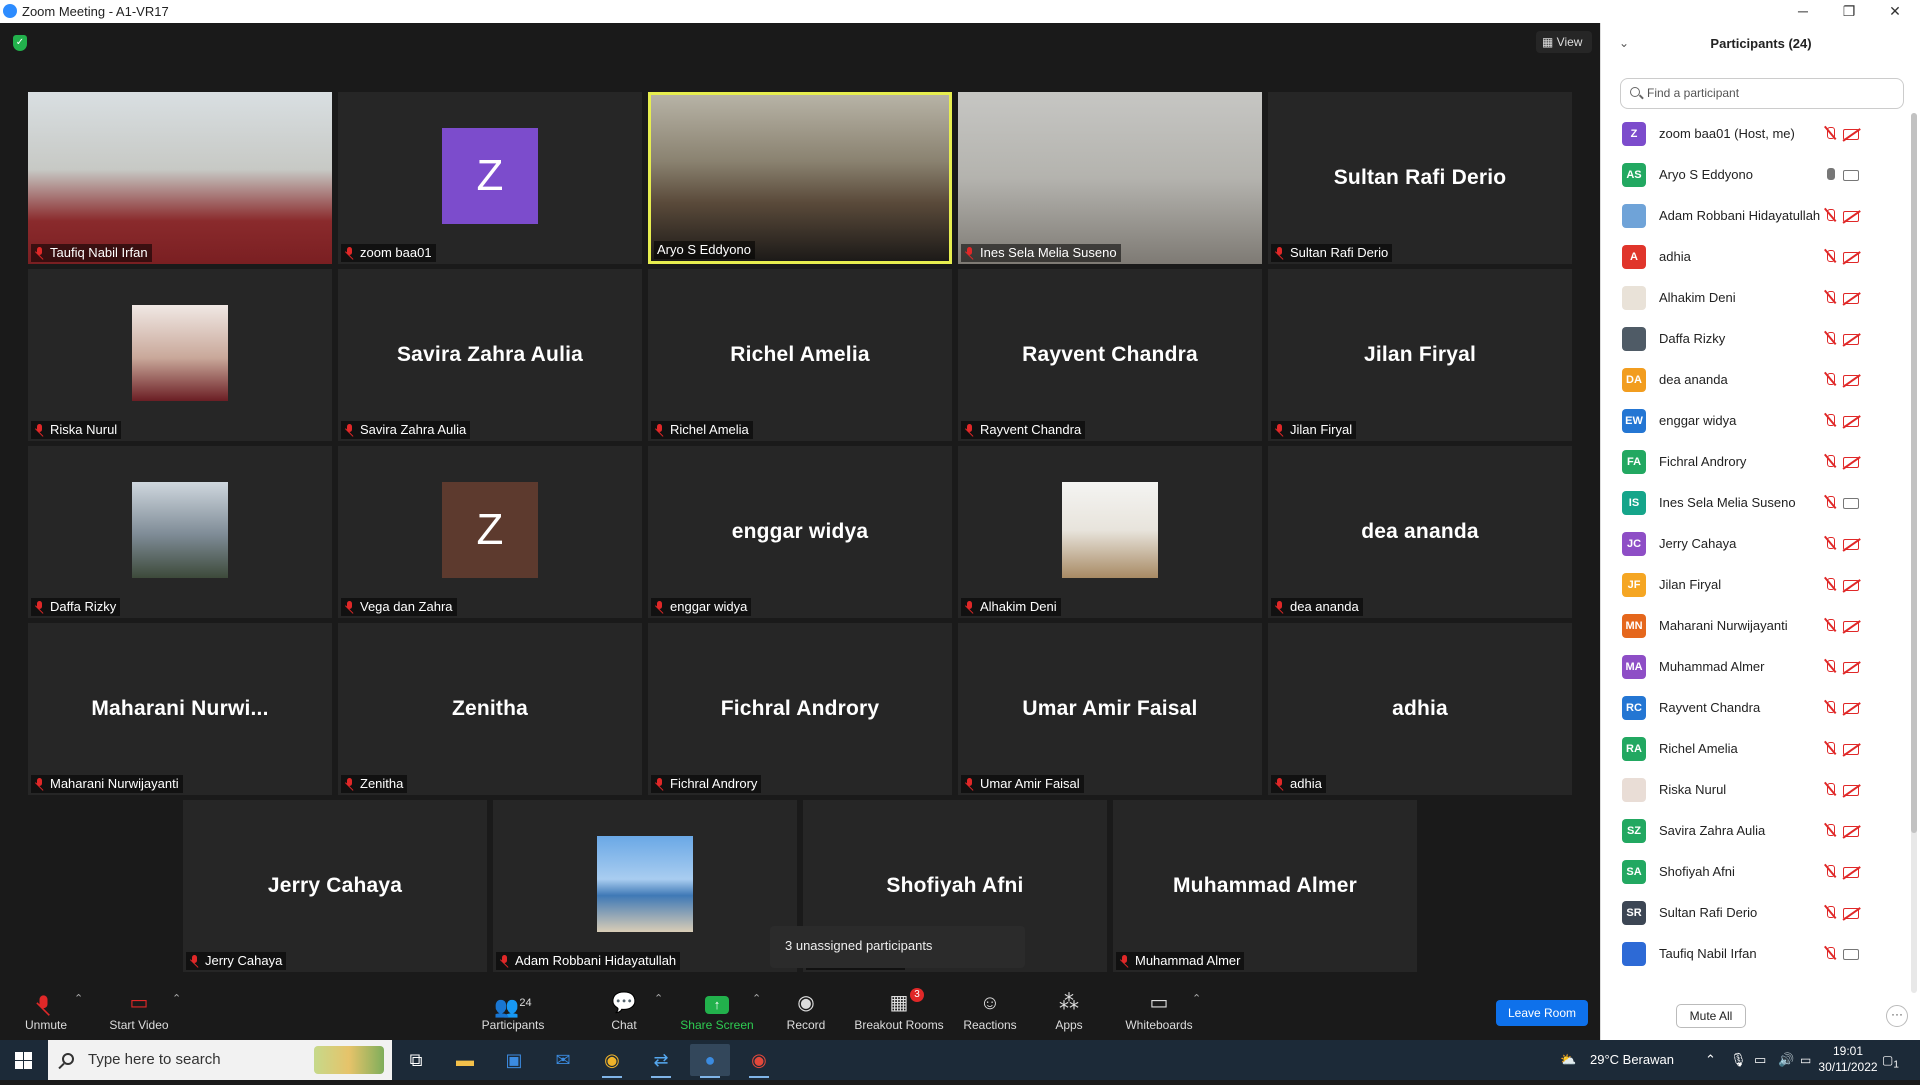  I want to click on video-tile: Jilan Firyal Jilan Firyal, so click(1420, 355).